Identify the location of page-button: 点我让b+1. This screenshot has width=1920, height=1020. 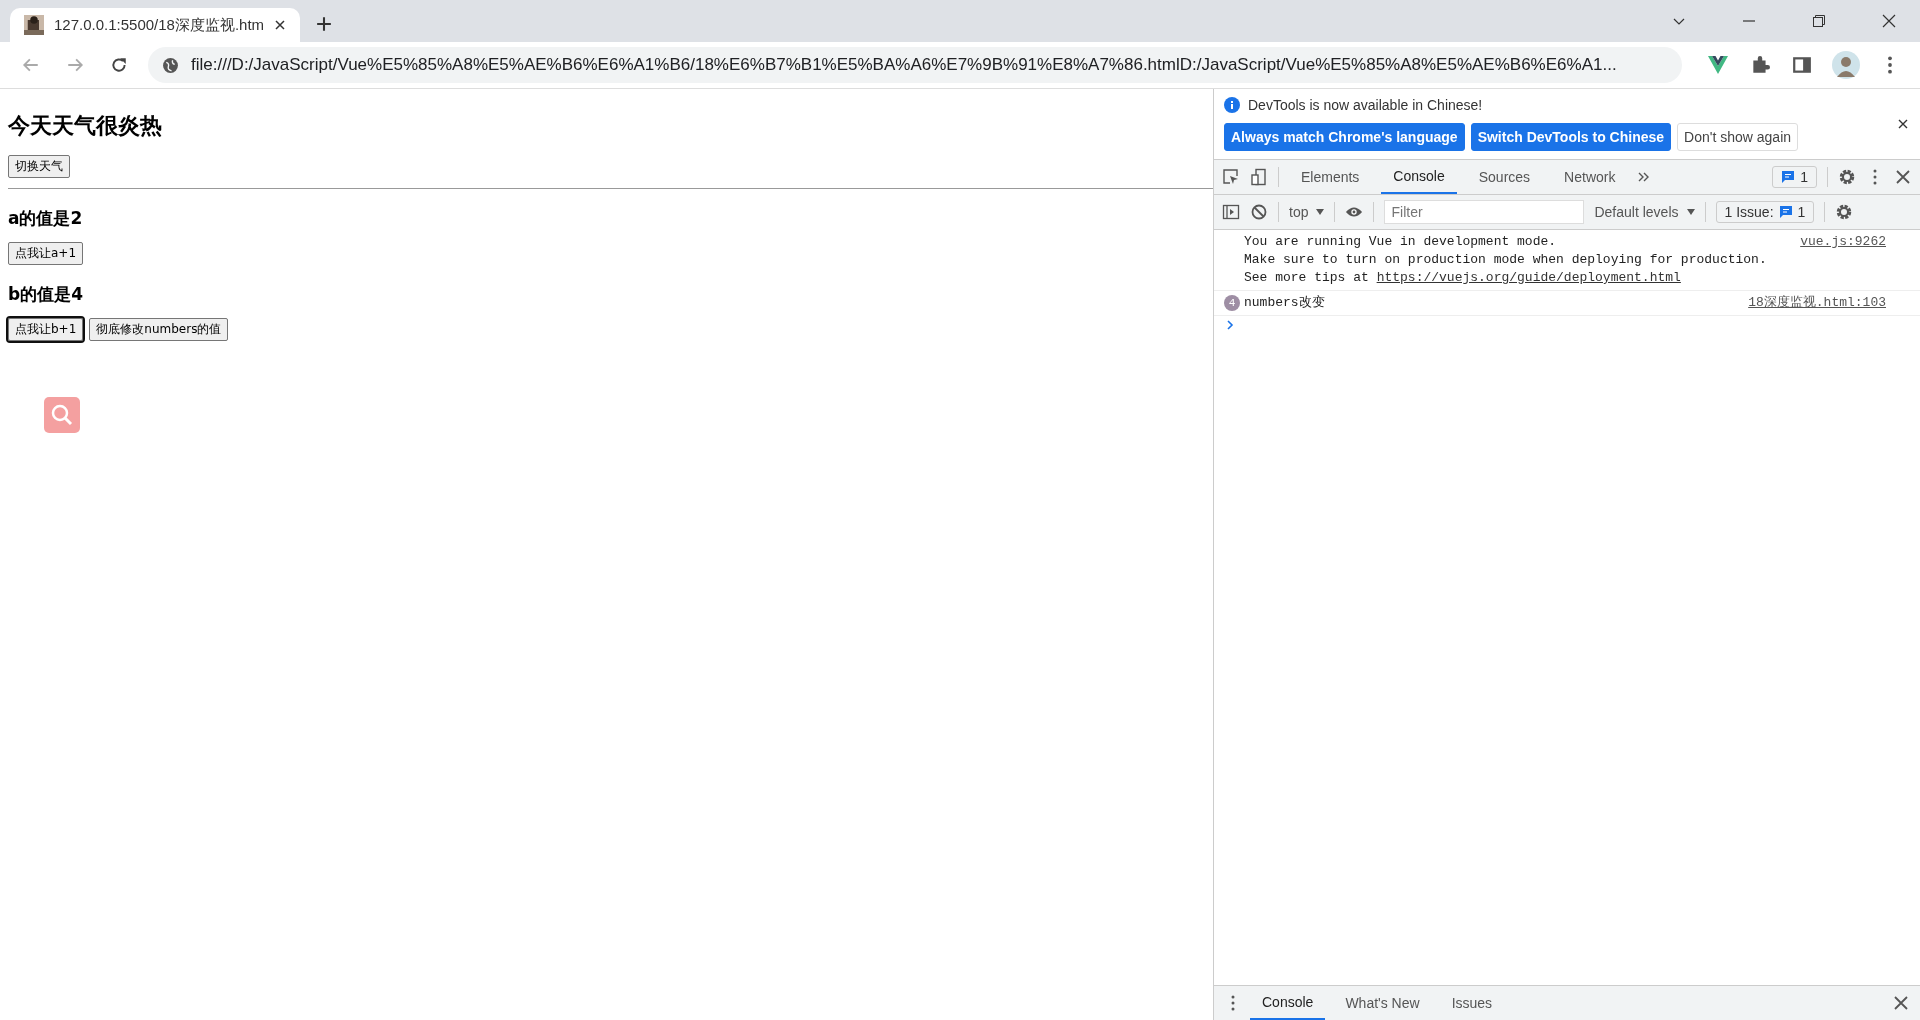
(46, 329).